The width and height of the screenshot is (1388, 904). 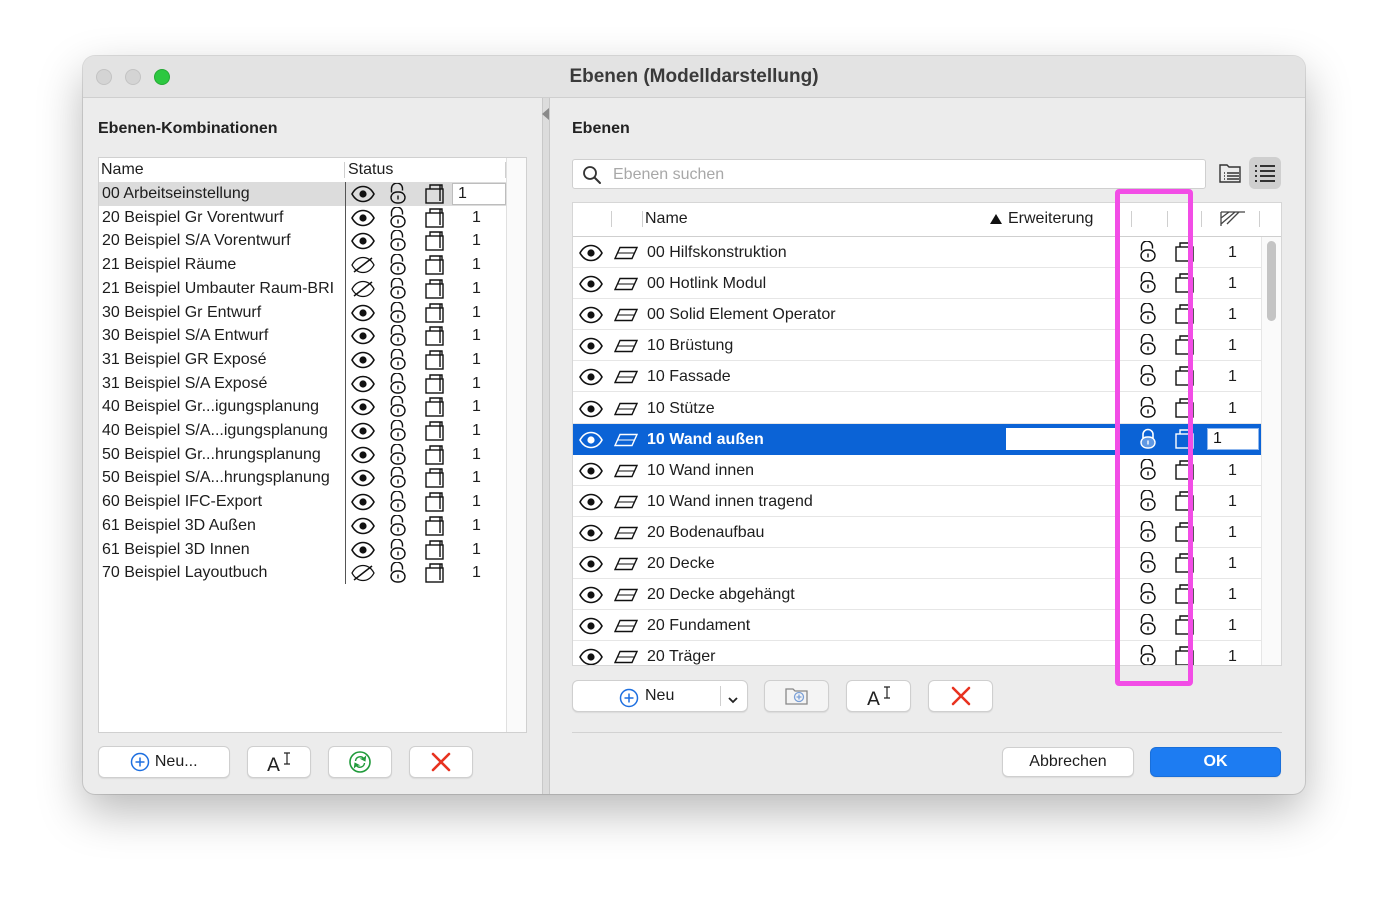 I want to click on combination-row: 21 Beispiel Umbauter Raum-BRI 1, so click(x=302, y=289).